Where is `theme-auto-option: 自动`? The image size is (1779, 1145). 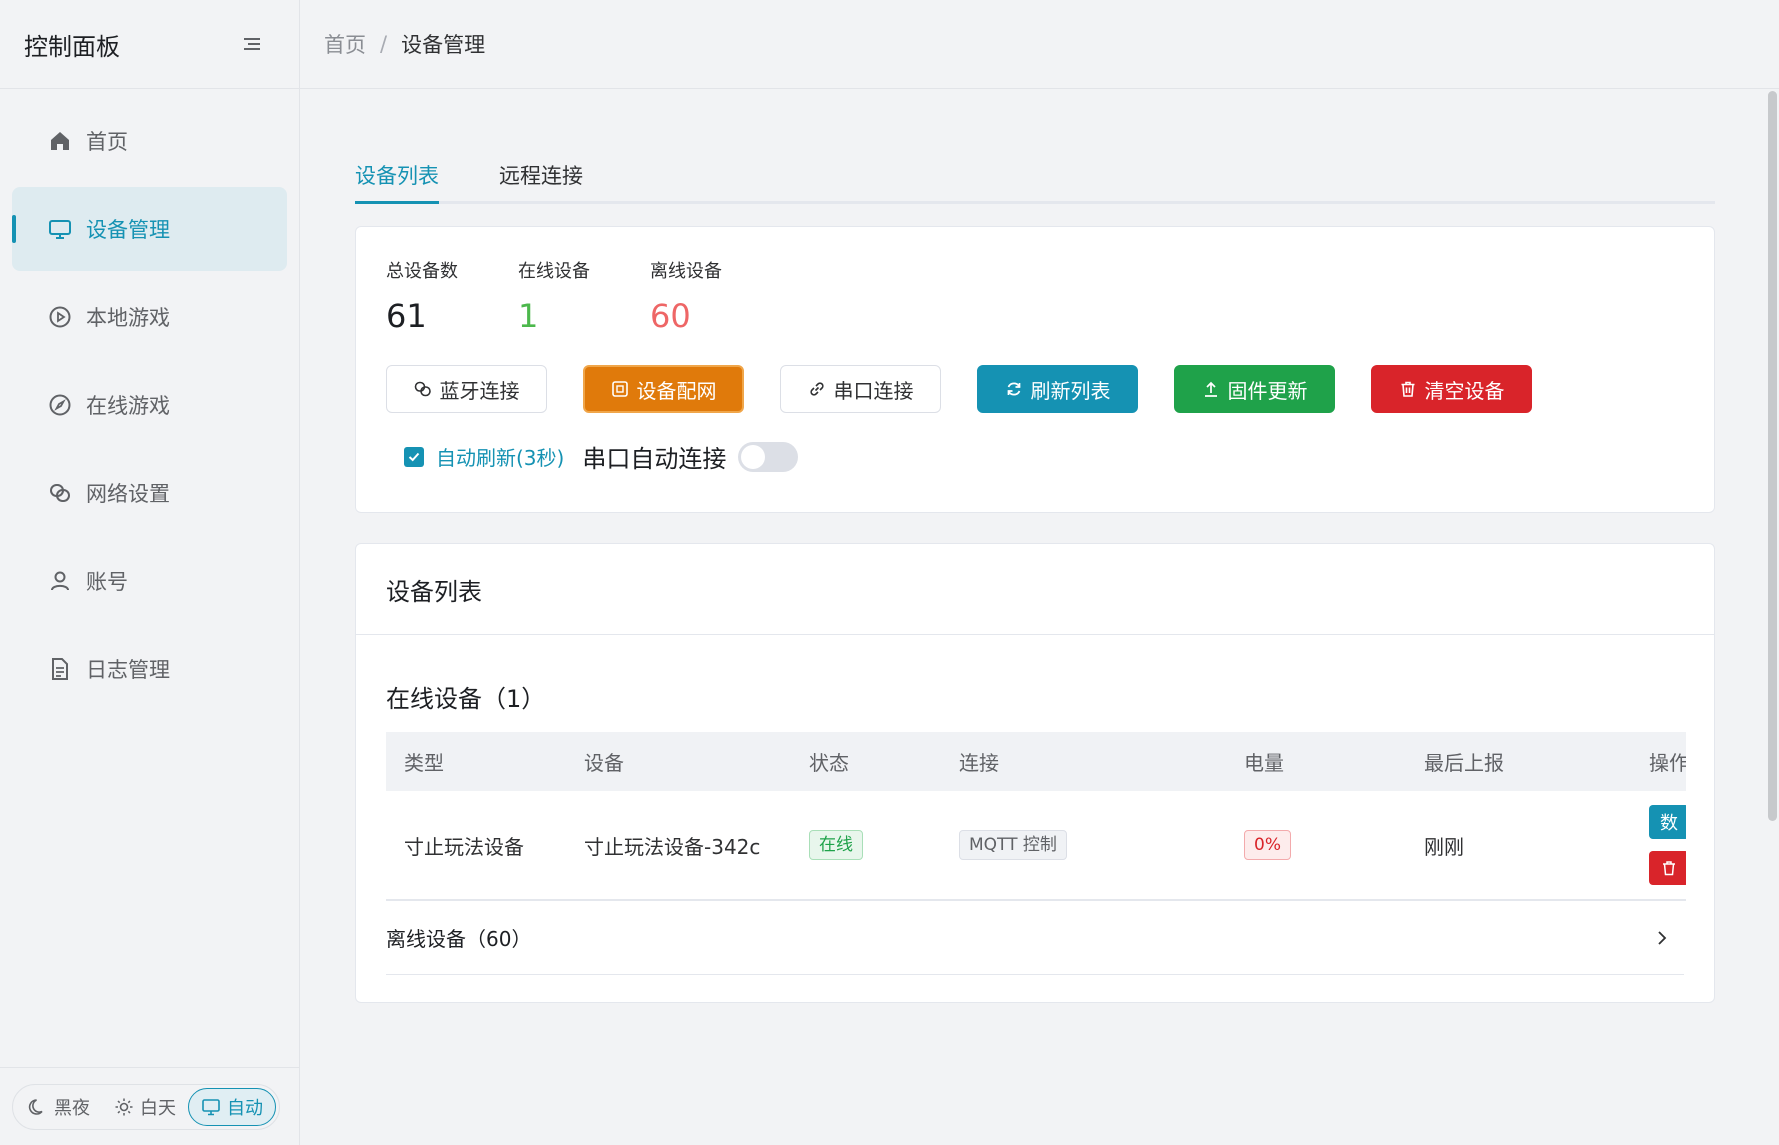
theme-auto-option: 自动 is located at coordinates (232, 1106).